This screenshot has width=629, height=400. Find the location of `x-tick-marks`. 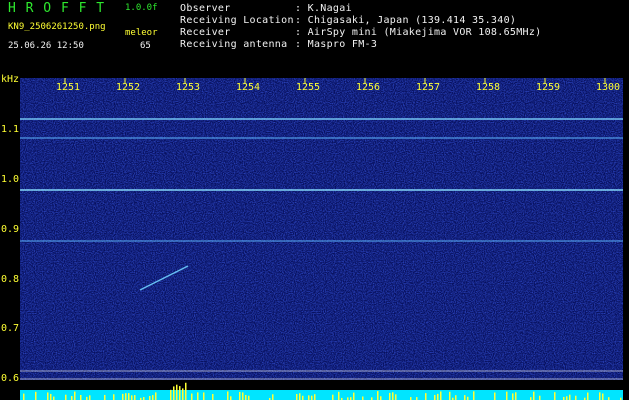

x-tick-marks is located at coordinates (335, 80).